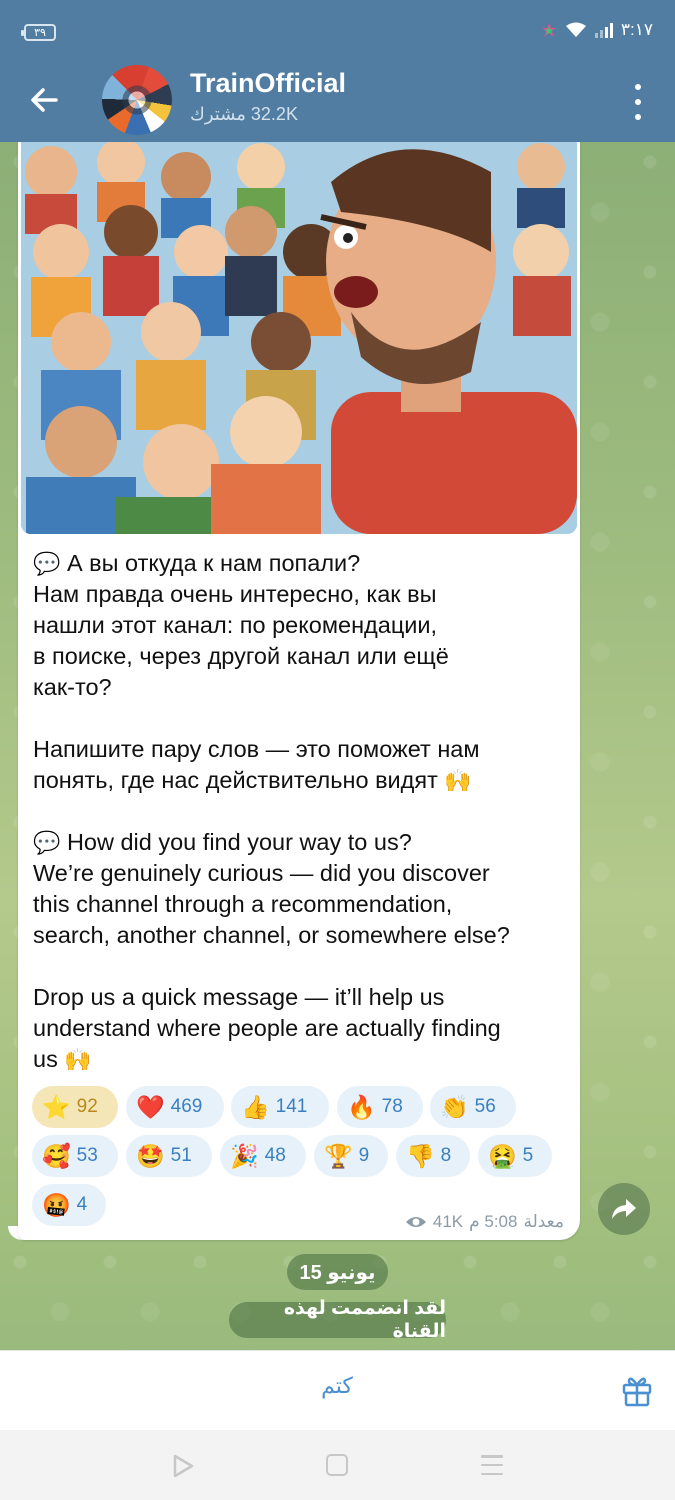 Image resolution: width=675 pixels, height=1500 pixels. What do you see at coordinates (637, 1390) in the screenshot?
I see `gift-icon` at bounding box center [637, 1390].